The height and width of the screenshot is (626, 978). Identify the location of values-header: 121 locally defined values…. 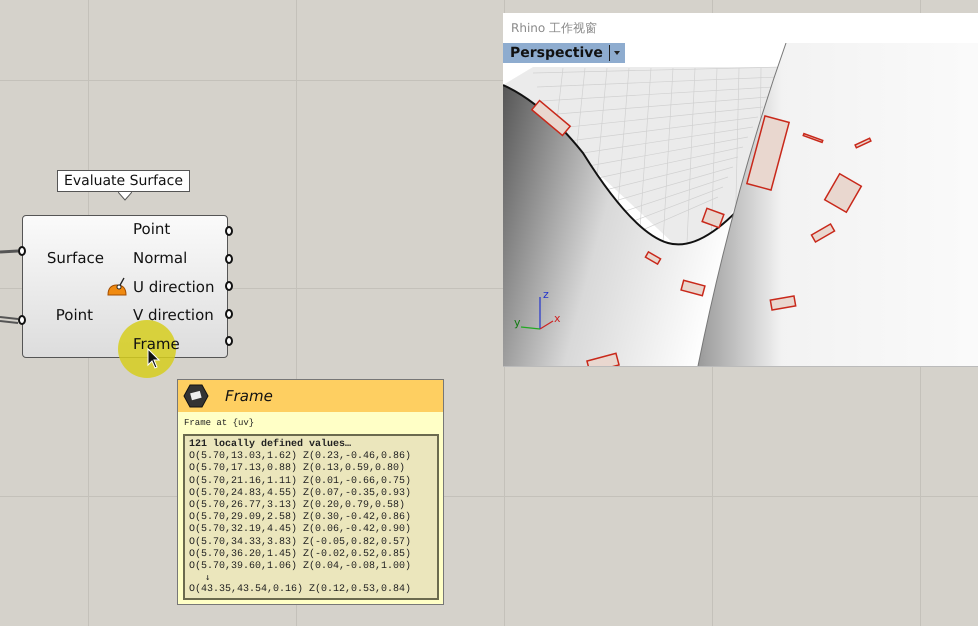
(270, 444).